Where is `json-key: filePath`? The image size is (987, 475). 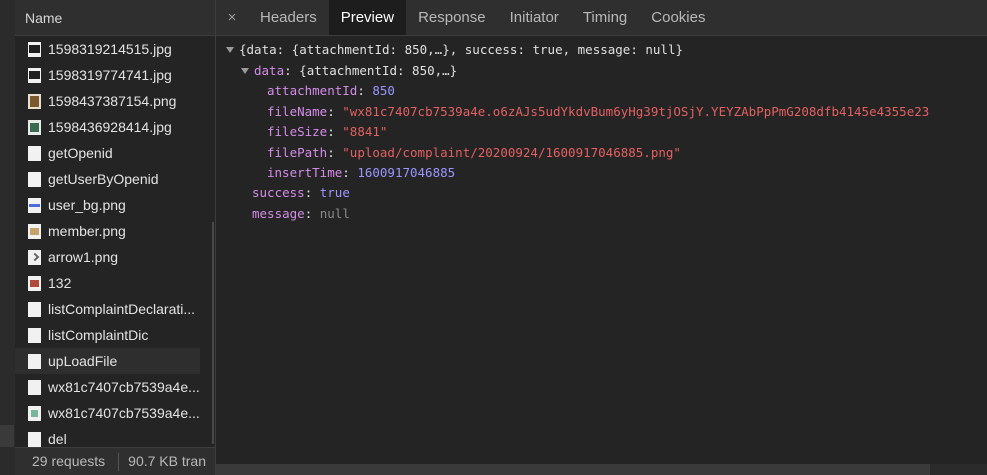 json-key: filePath is located at coordinates (297, 152).